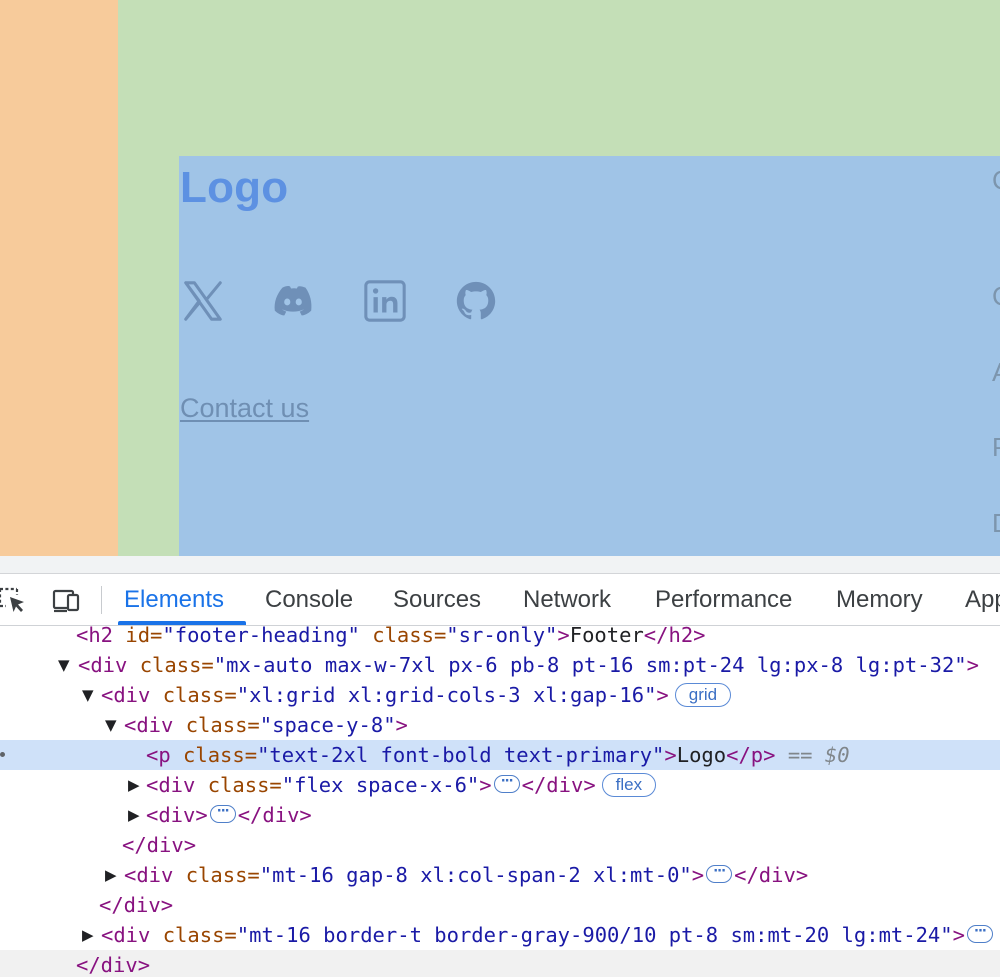 Image resolution: width=1000 pixels, height=977 pixels. What do you see at coordinates (701, 755) in the screenshot?
I see `node-text: Logo` at bounding box center [701, 755].